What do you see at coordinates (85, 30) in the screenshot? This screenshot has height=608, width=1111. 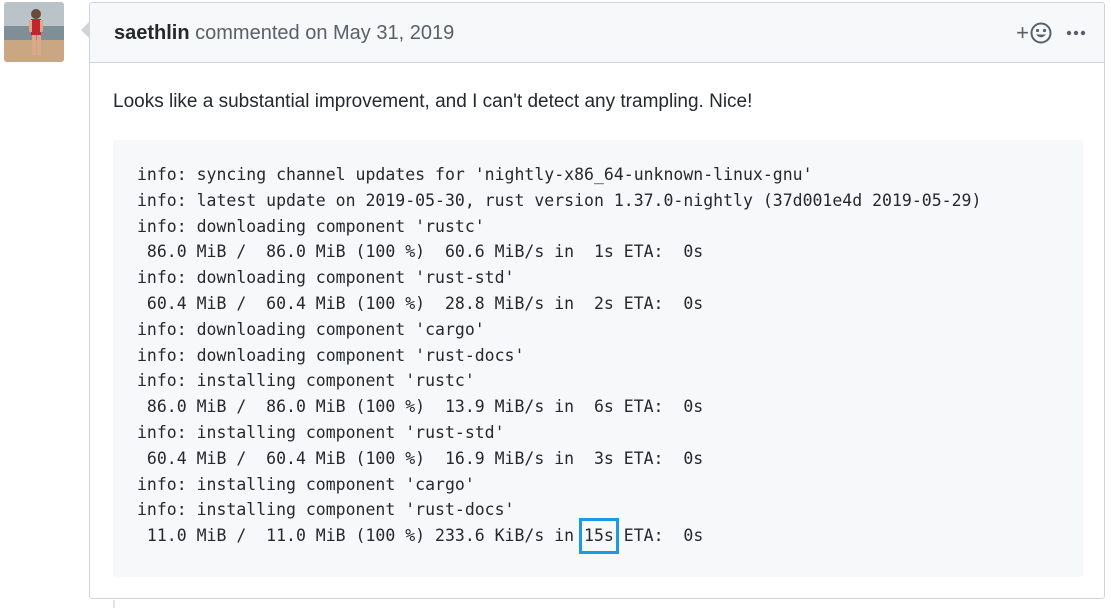 I see `comment-caret` at bounding box center [85, 30].